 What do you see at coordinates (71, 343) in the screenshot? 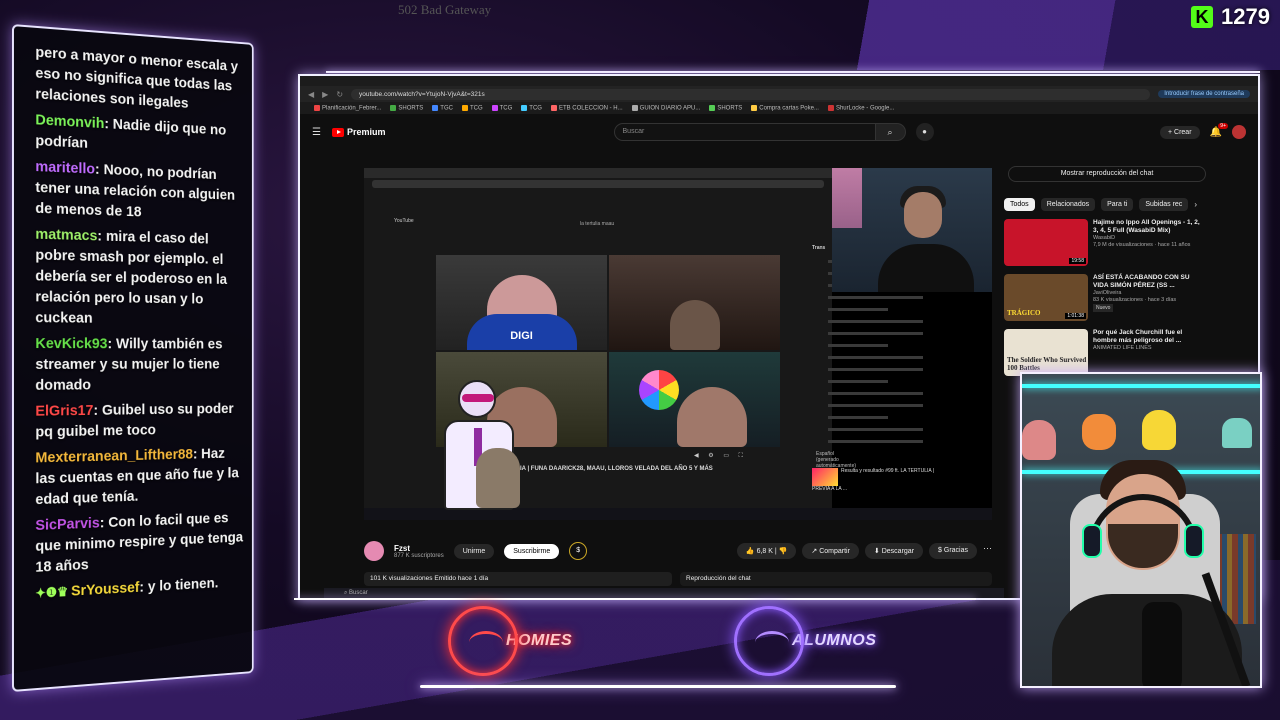
I see `chat-username: KevKick93` at bounding box center [71, 343].